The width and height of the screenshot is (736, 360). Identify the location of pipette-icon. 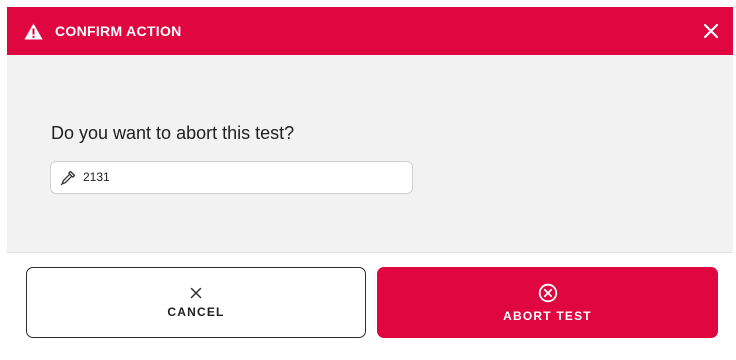
(68, 178).